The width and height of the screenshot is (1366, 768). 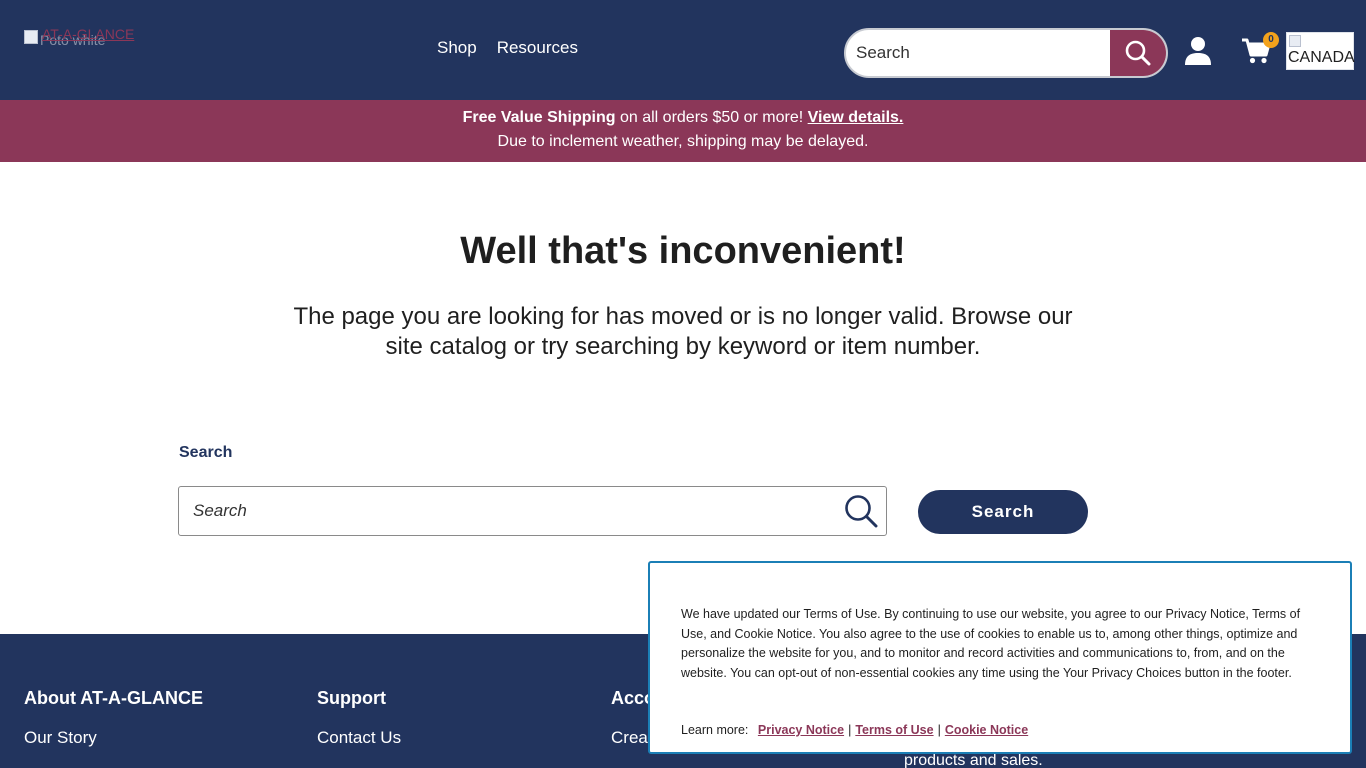 I want to click on nav-resources: Resources, so click(x=537, y=48).